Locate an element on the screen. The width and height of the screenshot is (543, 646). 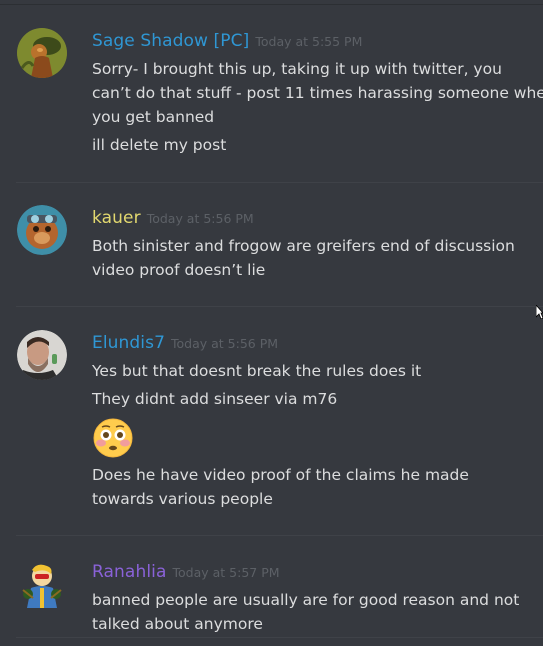
vault-boy-avatar is located at coordinates (42, 585).